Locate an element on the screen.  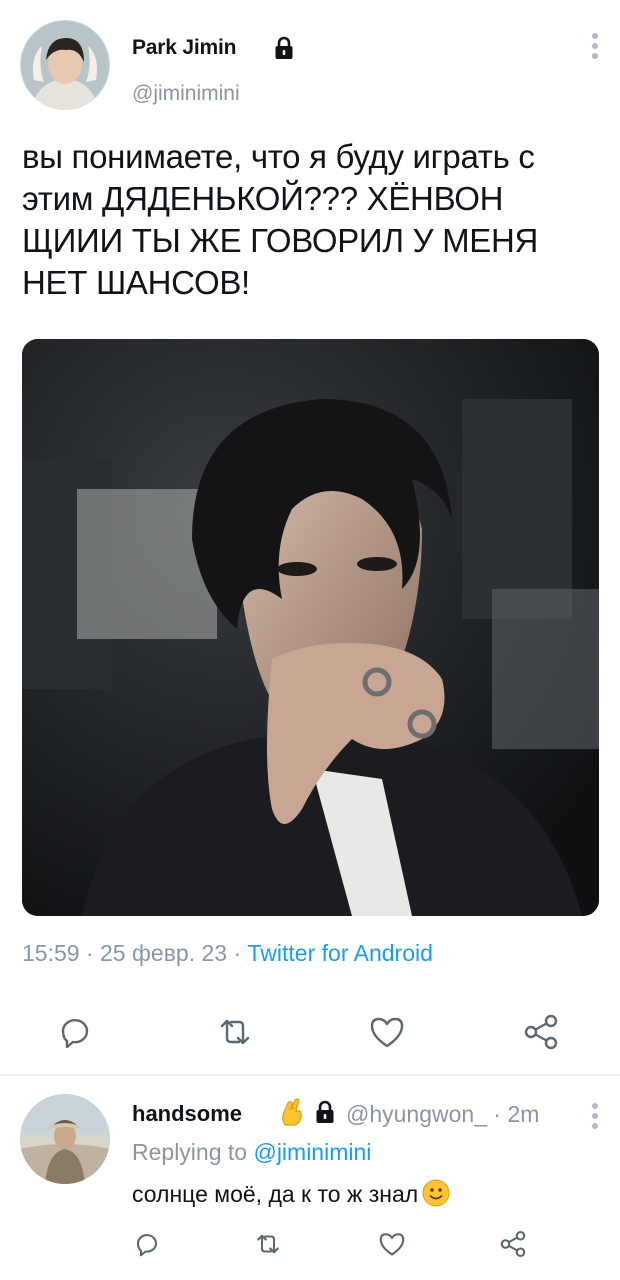
reply-author-name: handsome is located at coordinates (187, 1114).